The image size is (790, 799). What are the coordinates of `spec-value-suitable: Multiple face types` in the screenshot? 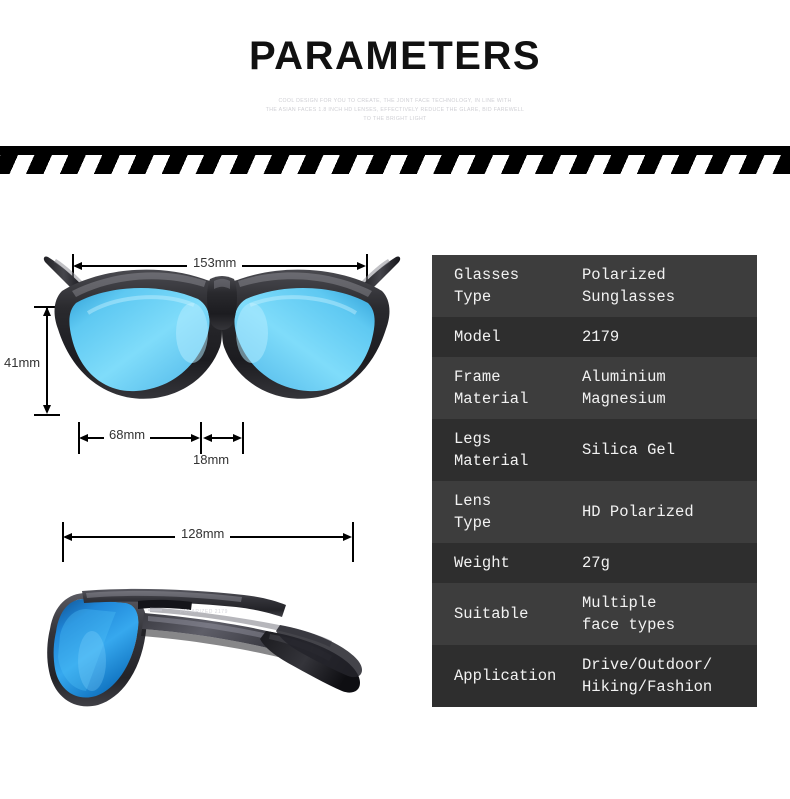 It's located at (664, 614).